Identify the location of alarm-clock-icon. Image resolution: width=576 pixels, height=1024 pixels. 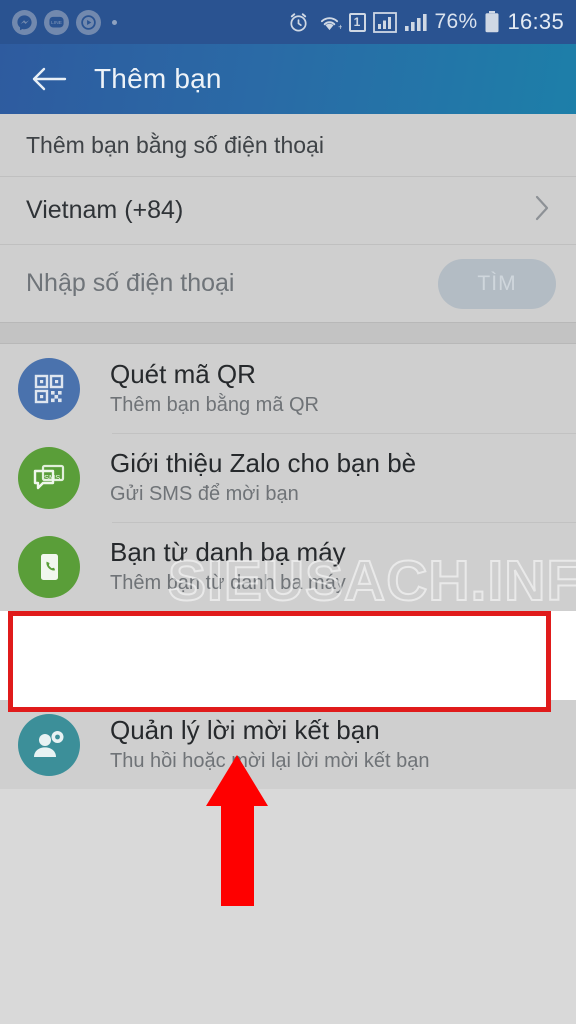
(298, 22).